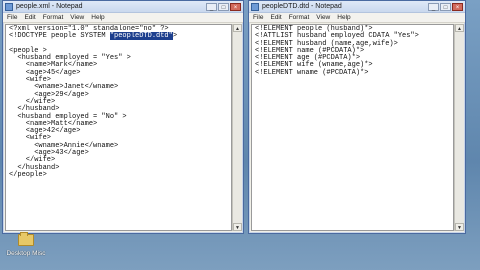  What do you see at coordinates (312, 72) in the screenshot?
I see `code-line: <!ELEMENT wname (#PCDATA)*>` at bounding box center [312, 72].